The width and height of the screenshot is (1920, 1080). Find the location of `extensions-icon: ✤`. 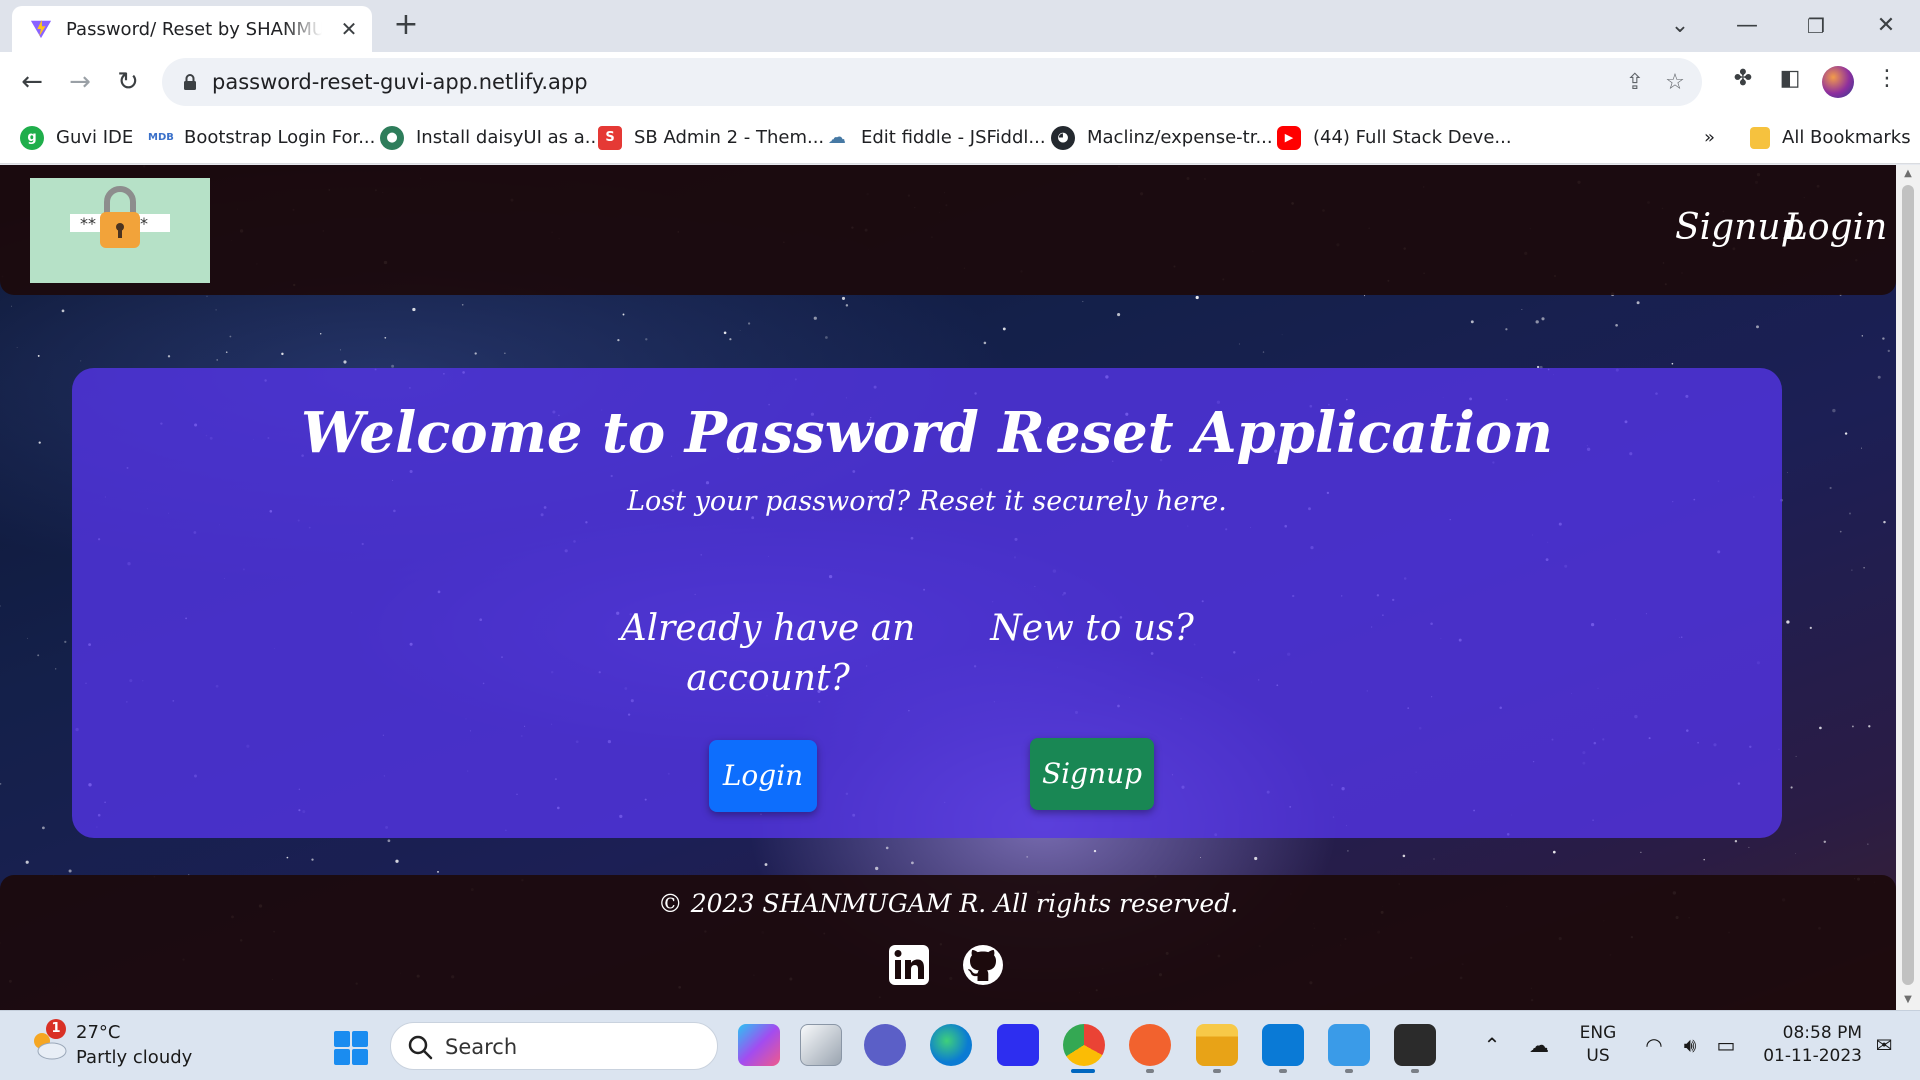

extensions-icon: ✤ is located at coordinates (1743, 79).